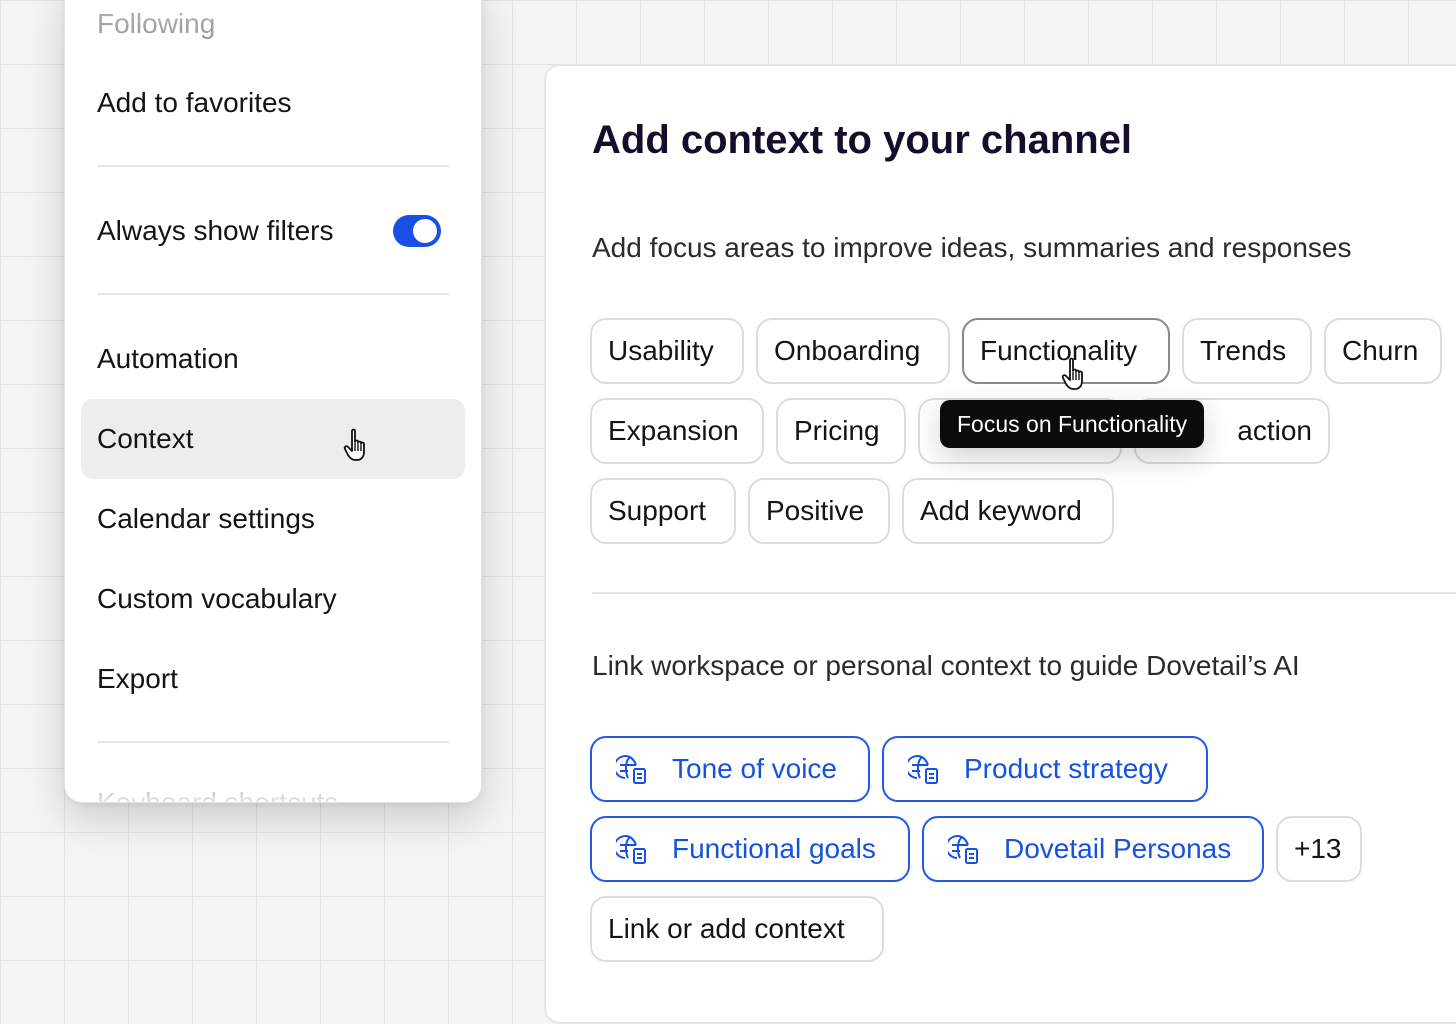 The image size is (1456, 1024). What do you see at coordinates (847, 350) in the screenshot?
I see `chip-label: Onboarding` at bounding box center [847, 350].